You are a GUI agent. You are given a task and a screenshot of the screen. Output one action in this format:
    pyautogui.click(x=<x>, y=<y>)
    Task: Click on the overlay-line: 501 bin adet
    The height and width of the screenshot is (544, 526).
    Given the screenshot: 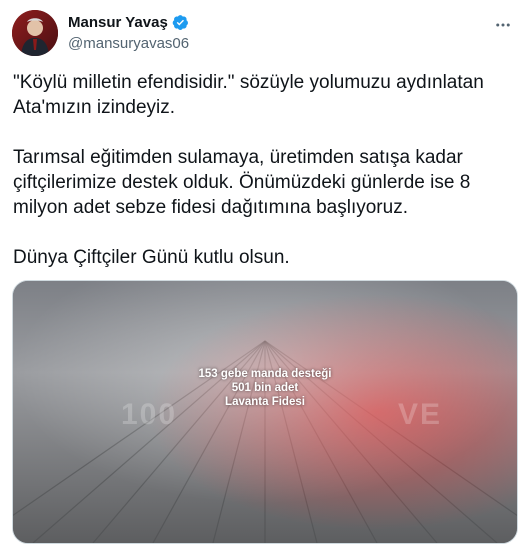 What is the action you would take?
    pyautogui.click(x=265, y=388)
    